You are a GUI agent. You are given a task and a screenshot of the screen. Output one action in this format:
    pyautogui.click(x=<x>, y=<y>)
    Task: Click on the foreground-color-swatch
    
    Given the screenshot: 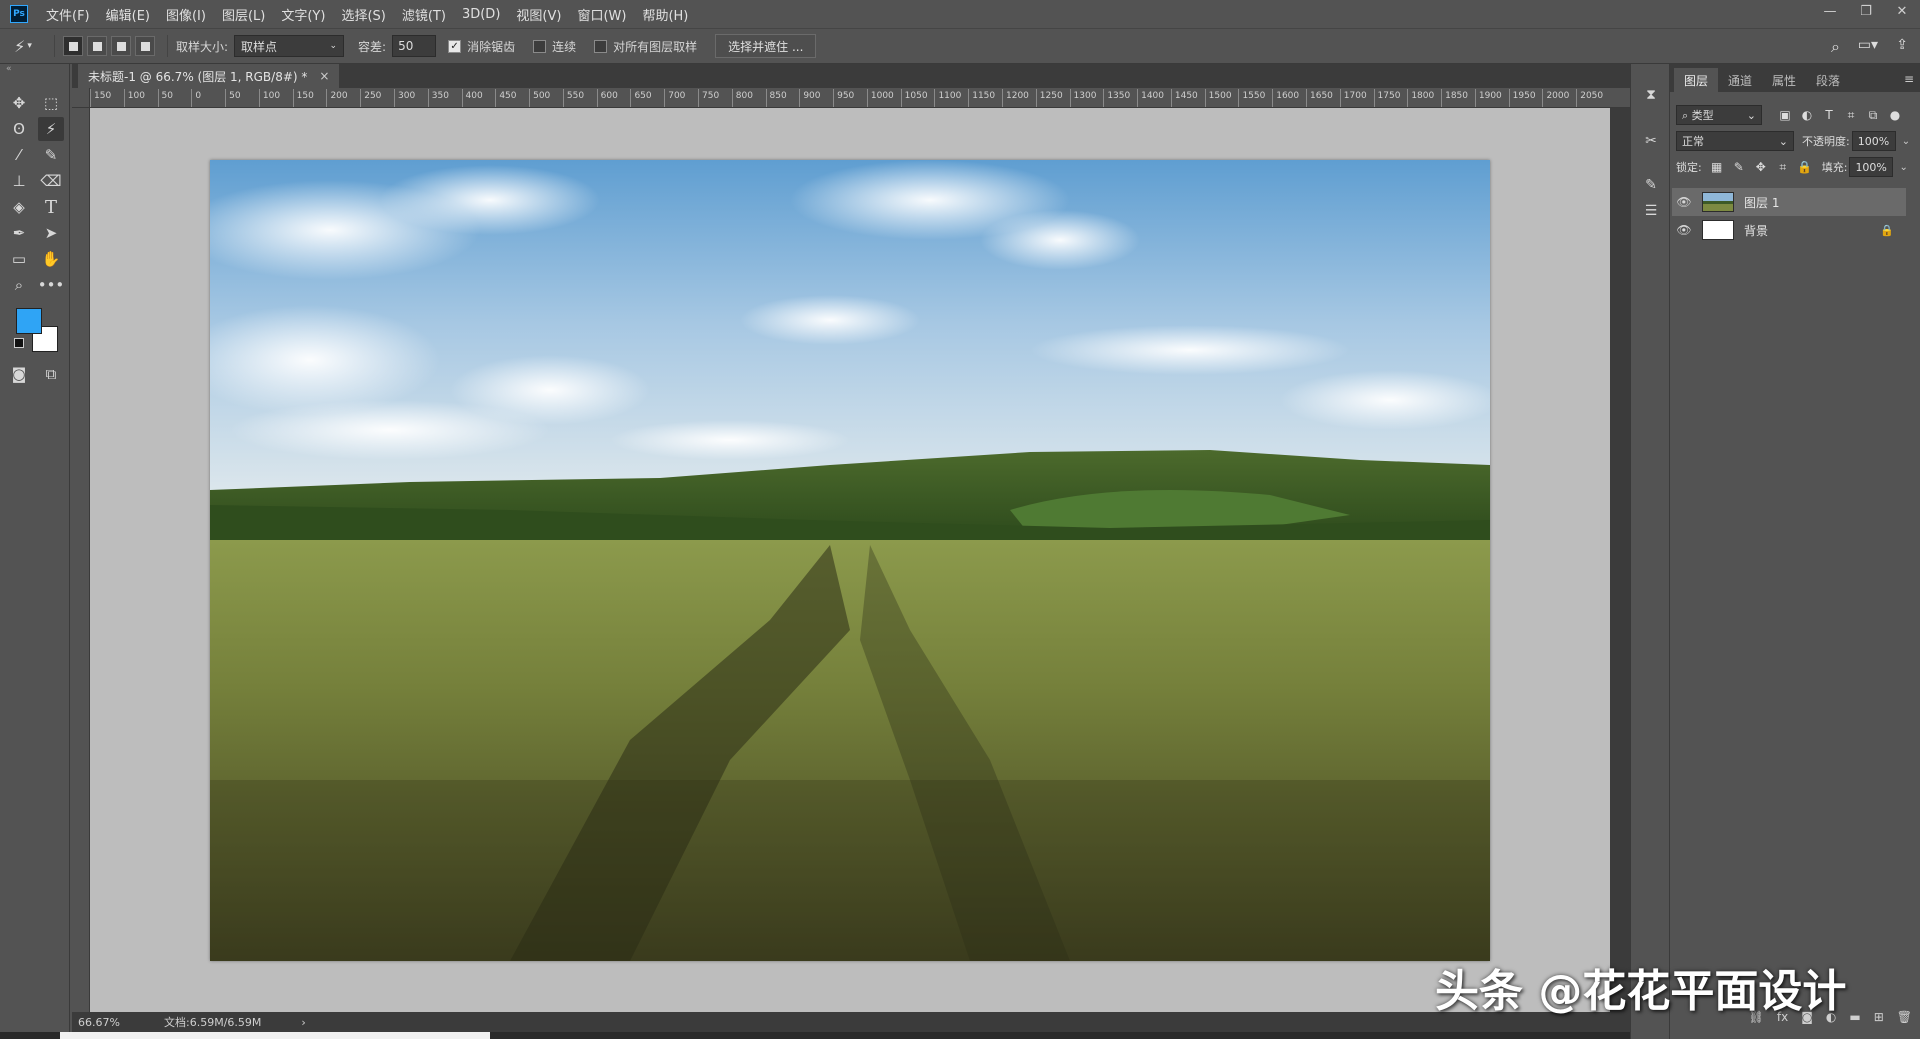 What is the action you would take?
    pyautogui.click(x=29, y=321)
    